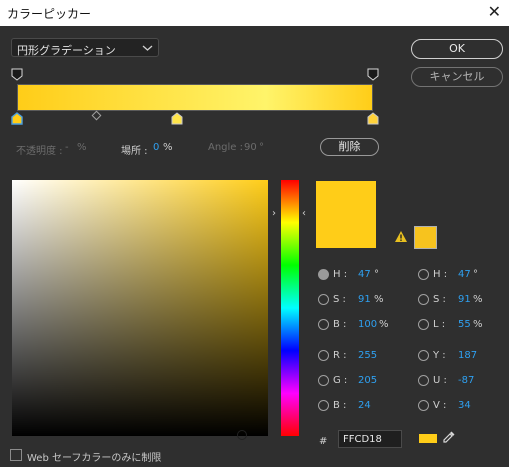  Describe the element at coordinates (340, 355) in the screenshot. I see `rgb-r-label: R :` at that location.